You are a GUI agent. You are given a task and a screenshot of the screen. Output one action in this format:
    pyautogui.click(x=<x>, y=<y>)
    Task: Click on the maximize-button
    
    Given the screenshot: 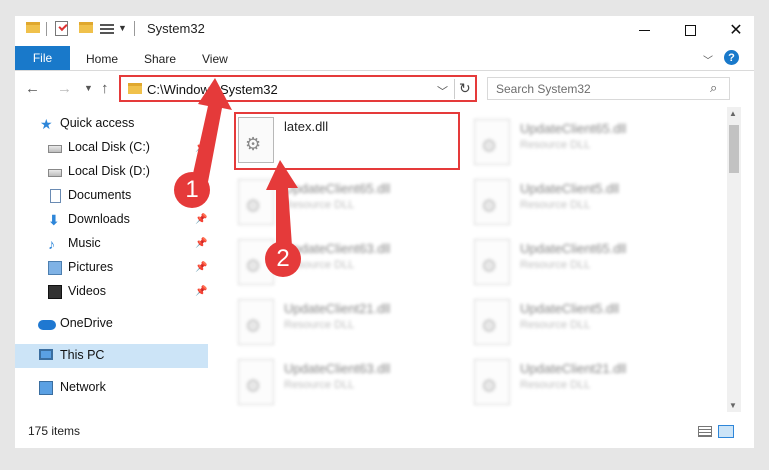 What is the action you would take?
    pyautogui.click(x=690, y=30)
    